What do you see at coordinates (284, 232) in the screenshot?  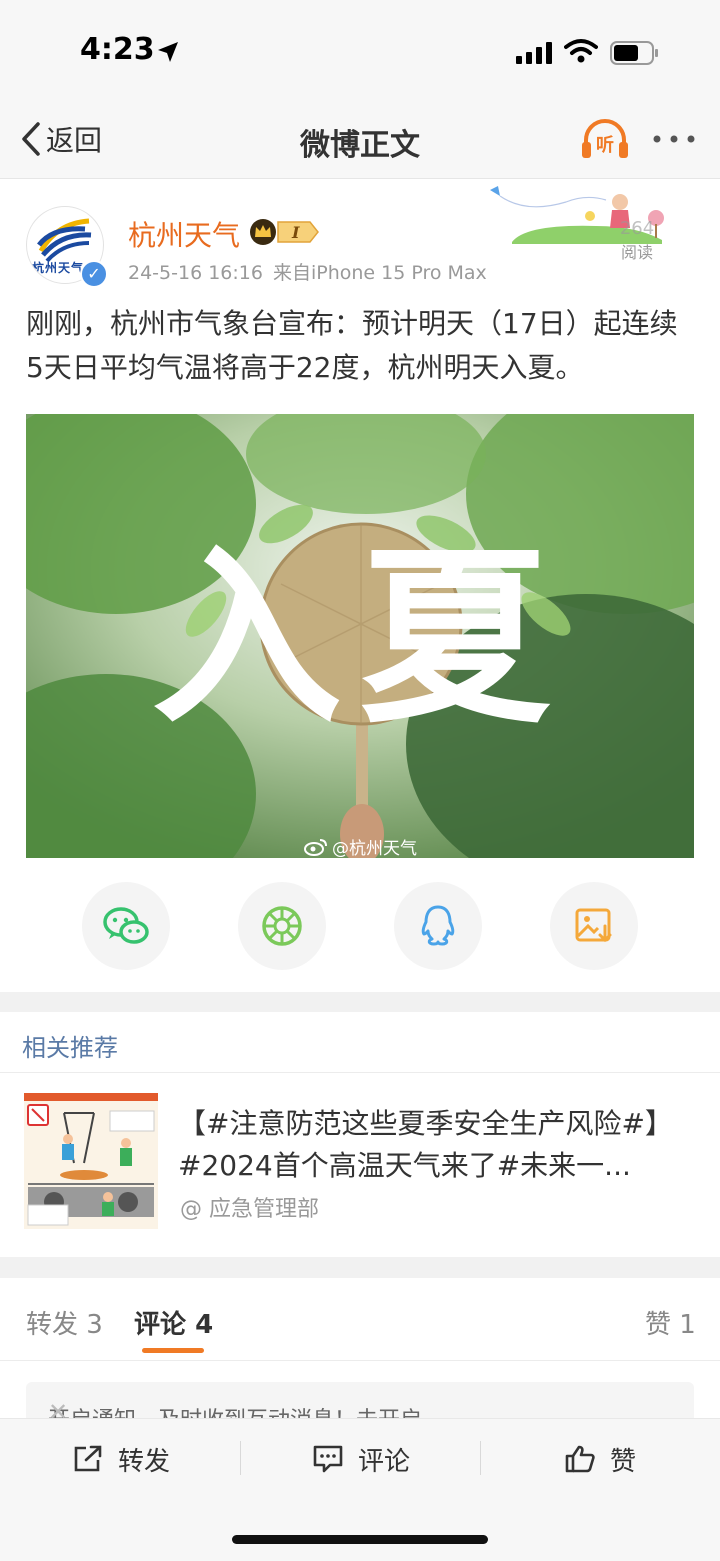 I see `vip-crown-badge-icon: I` at bounding box center [284, 232].